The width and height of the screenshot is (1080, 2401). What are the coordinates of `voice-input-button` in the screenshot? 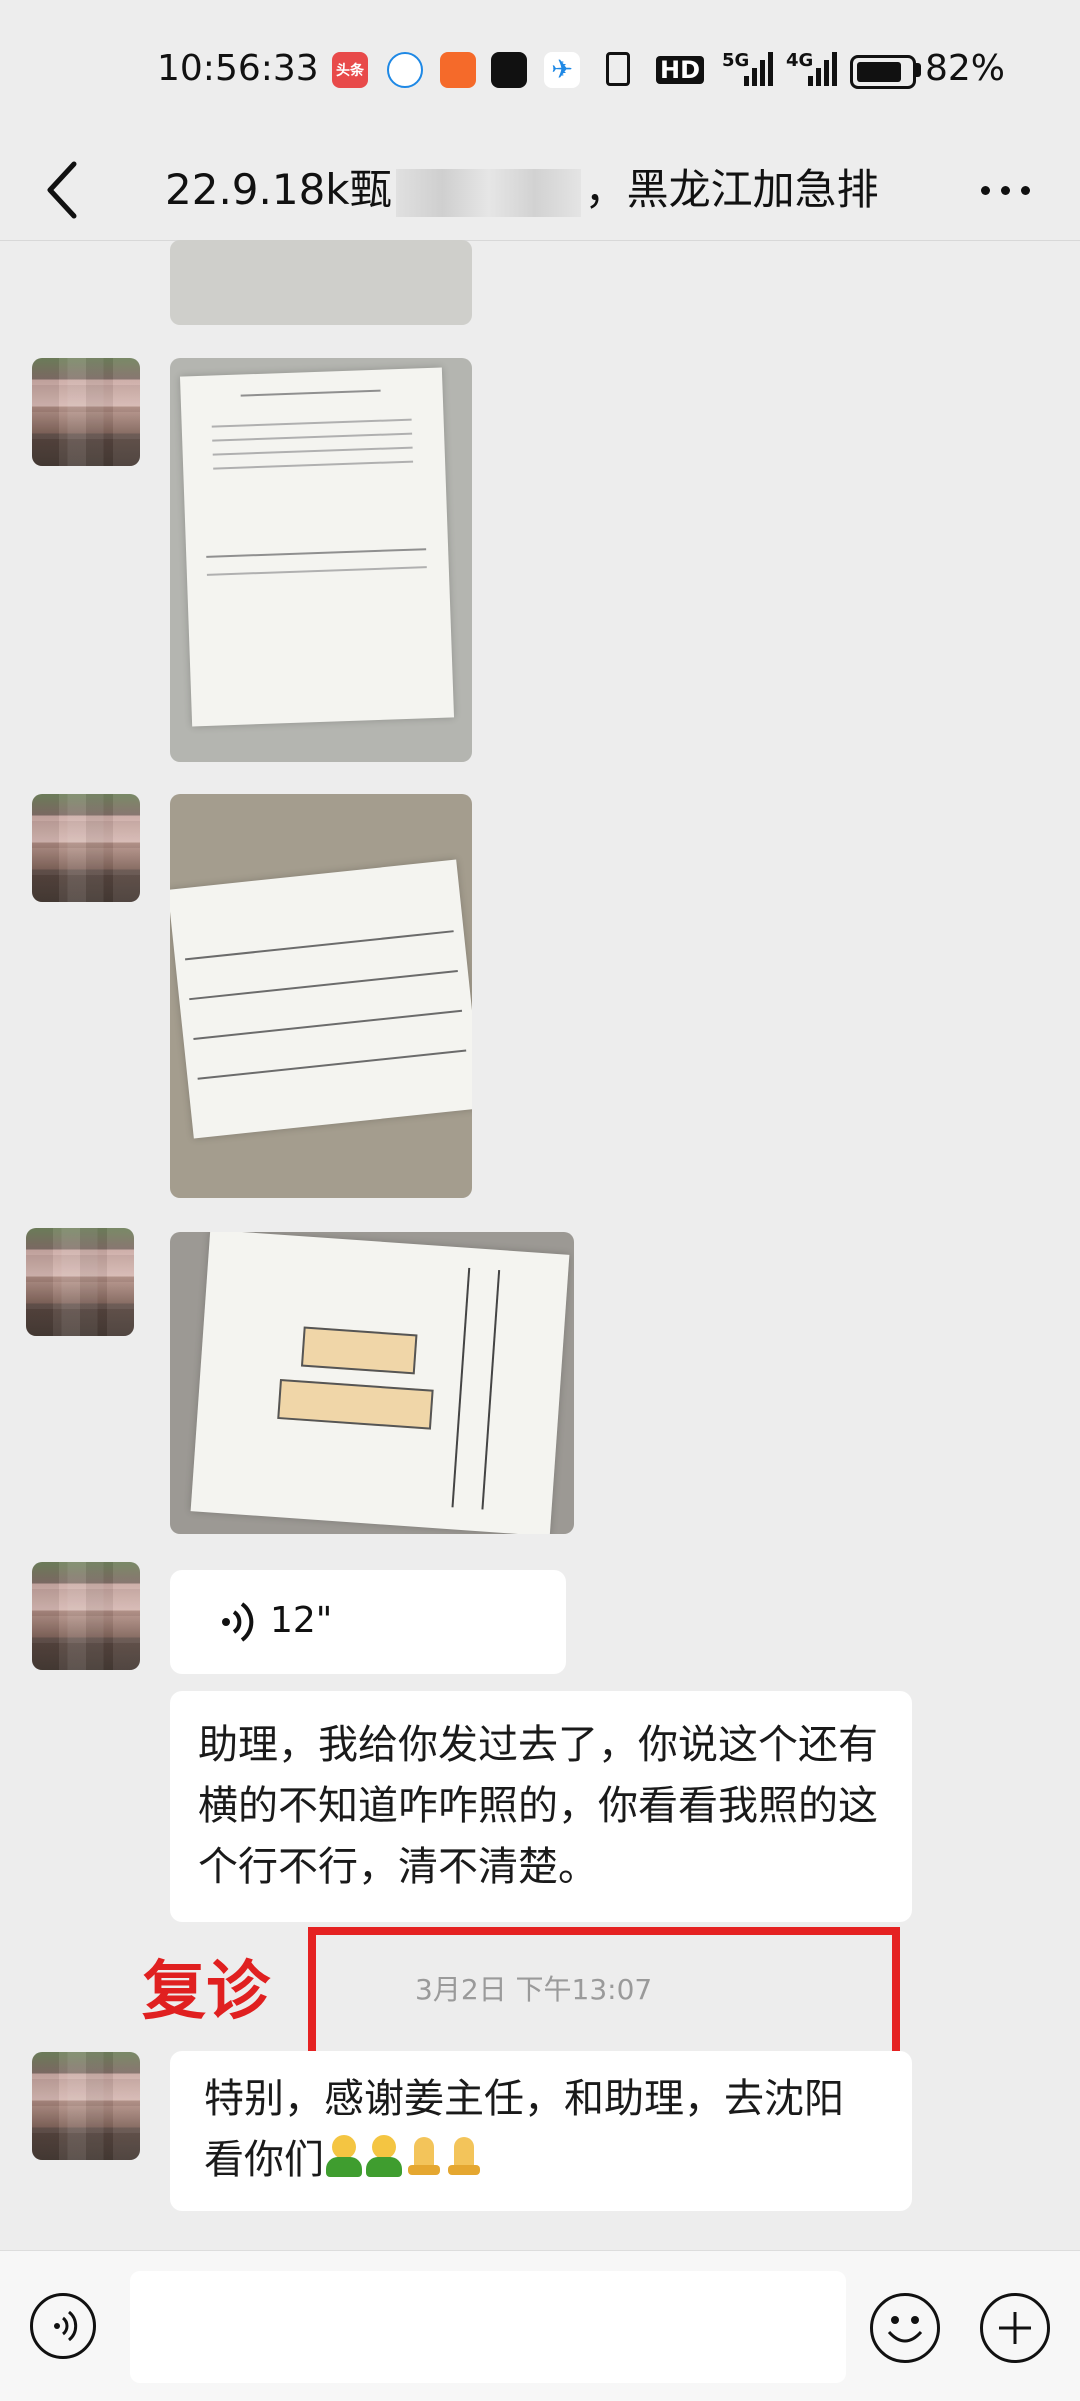 It's located at (63, 2326).